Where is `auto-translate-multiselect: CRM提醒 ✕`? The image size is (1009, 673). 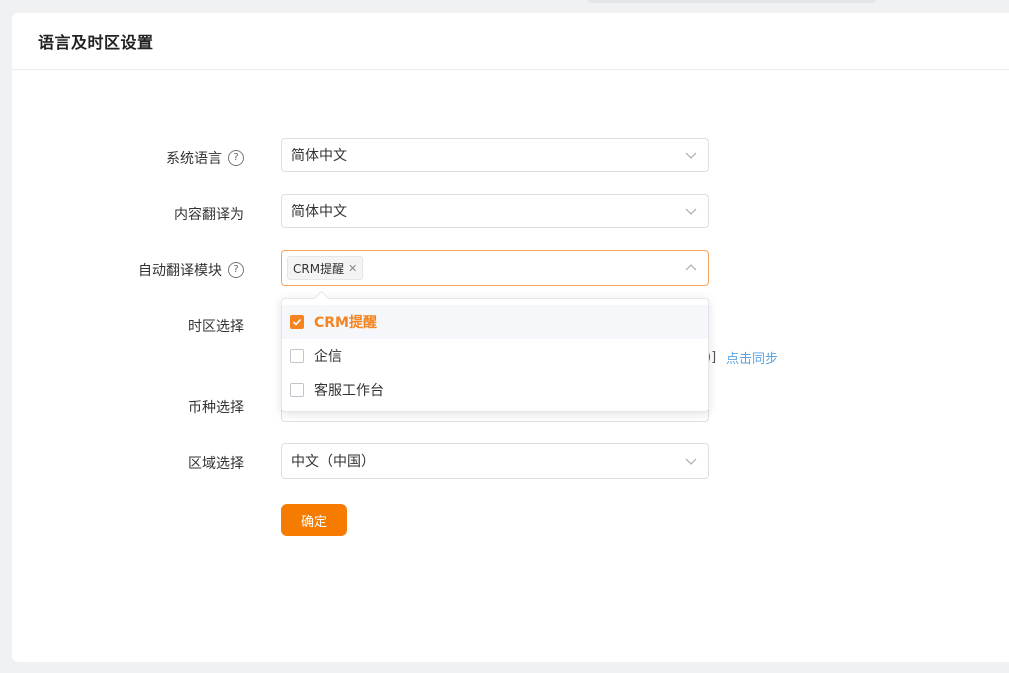
auto-translate-multiselect: CRM提醒 ✕ is located at coordinates (495, 268).